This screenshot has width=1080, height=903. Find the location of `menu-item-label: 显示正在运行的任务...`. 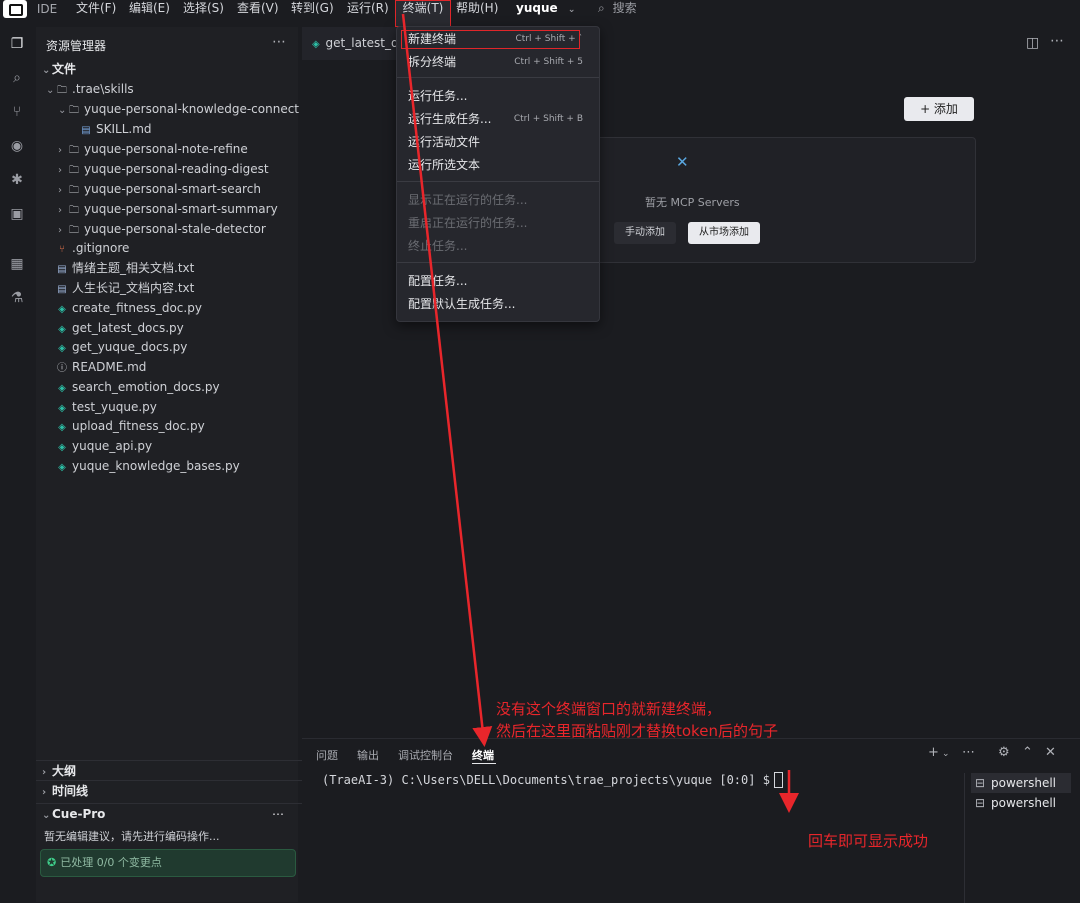

menu-item-label: 显示正在运行的任务... is located at coordinates (468, 200).